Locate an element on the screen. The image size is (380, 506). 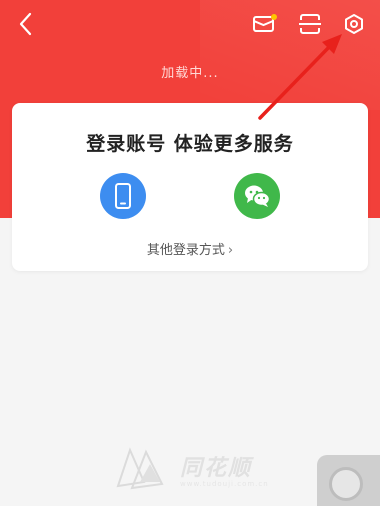
floating-assistive-button is located at coordinates (348, 480).